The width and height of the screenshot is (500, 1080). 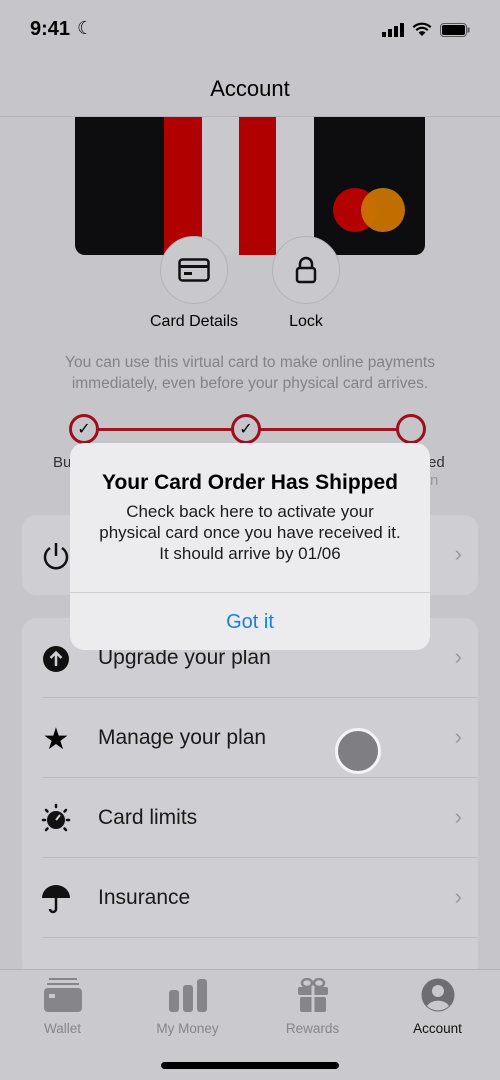 What do you see at coordinates (358, 751) in the screenshot?
I see `touch-indicator` at bounding box center [358, 751].